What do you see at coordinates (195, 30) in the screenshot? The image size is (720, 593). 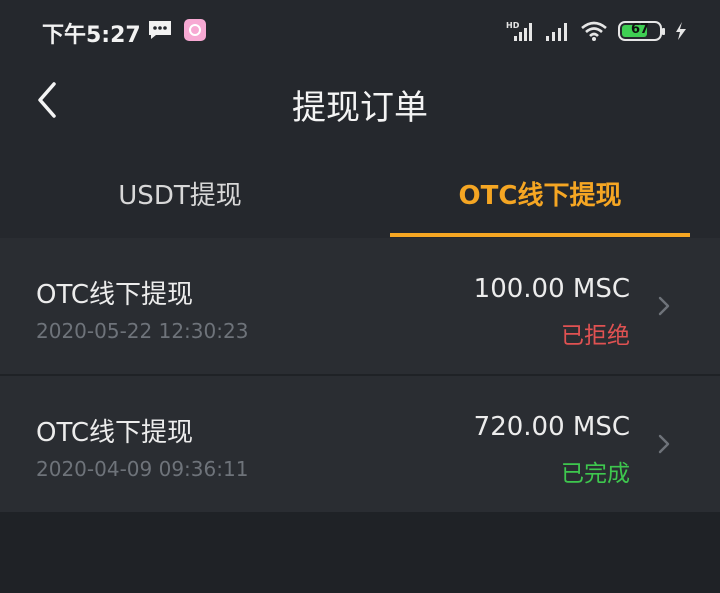 I see `app-notification-icon` at bounding box center [195, 30].